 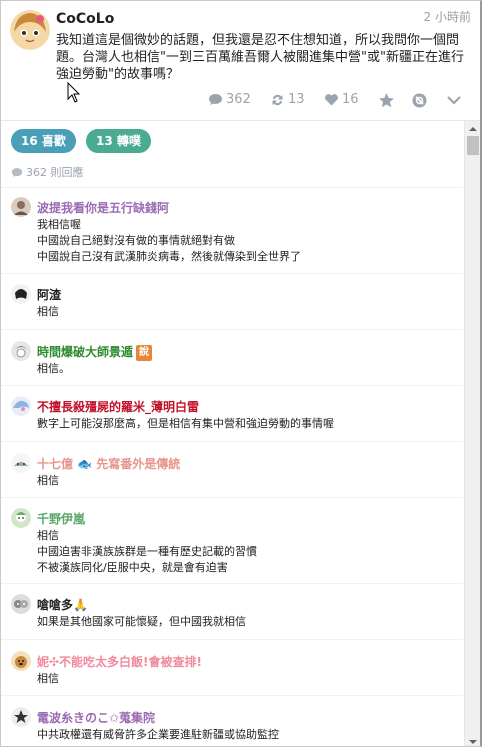 What do you see at coordinates (43, 141) in the screenshot?
I see `likes-badge: 16 喜歡` at bounding box center [43, 141].